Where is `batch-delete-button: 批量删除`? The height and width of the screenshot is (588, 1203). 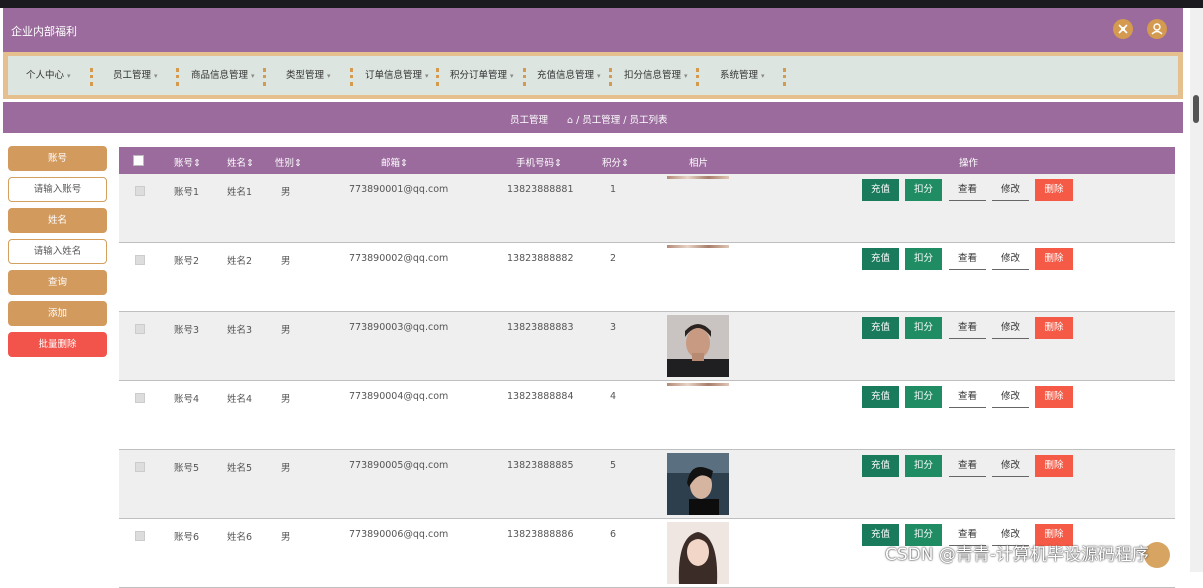 batch-delete-button: 批量删除 is located at coordinates (57, 344).